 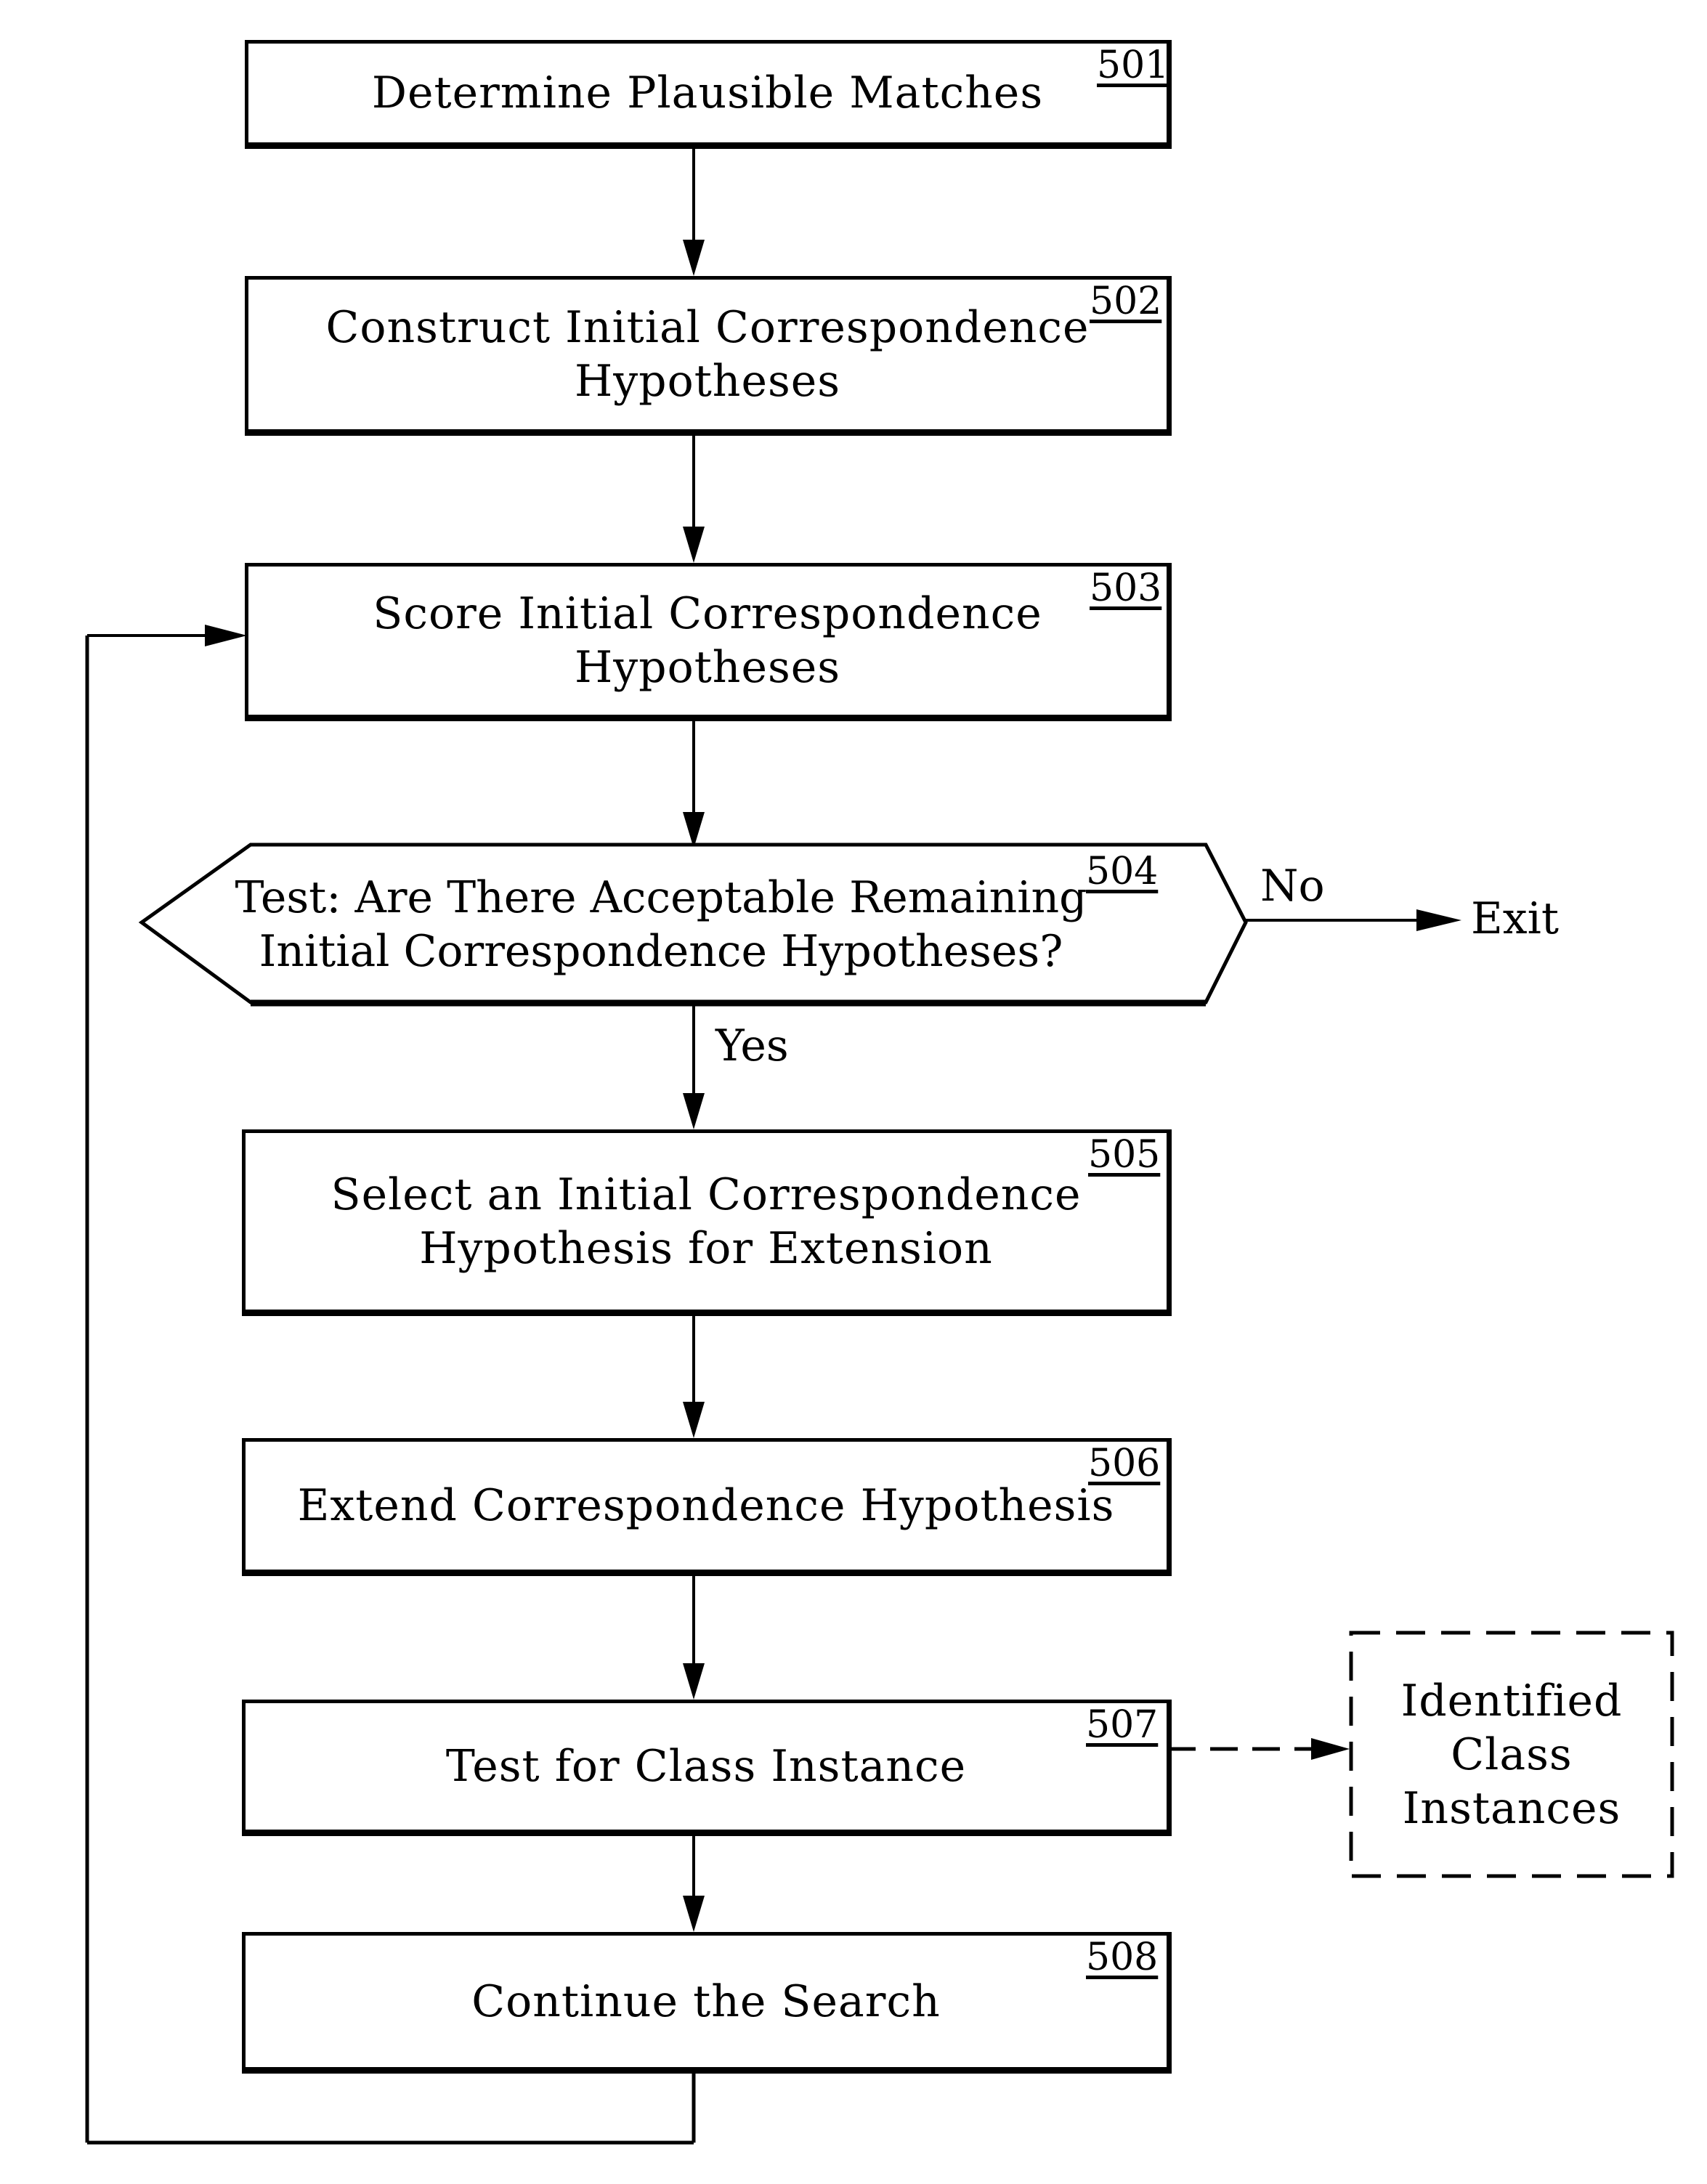 What do you see at coordinates (1354, 920) in the screenshot?
I see `connector-504-exit` at bounding box center [1354, 920].